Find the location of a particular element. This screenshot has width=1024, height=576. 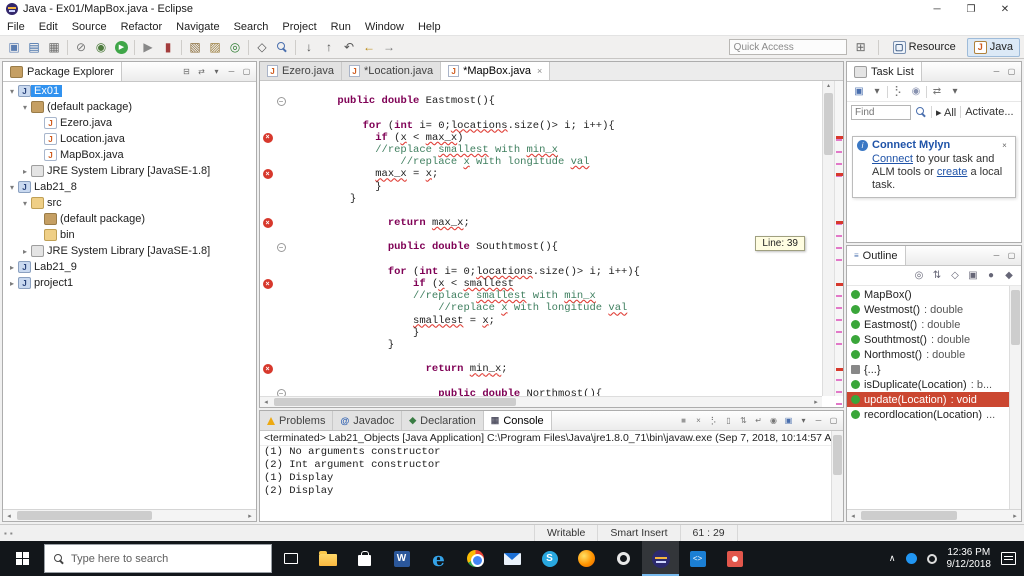

taskbar-app-eclipse is located at coordinates (660, 558).